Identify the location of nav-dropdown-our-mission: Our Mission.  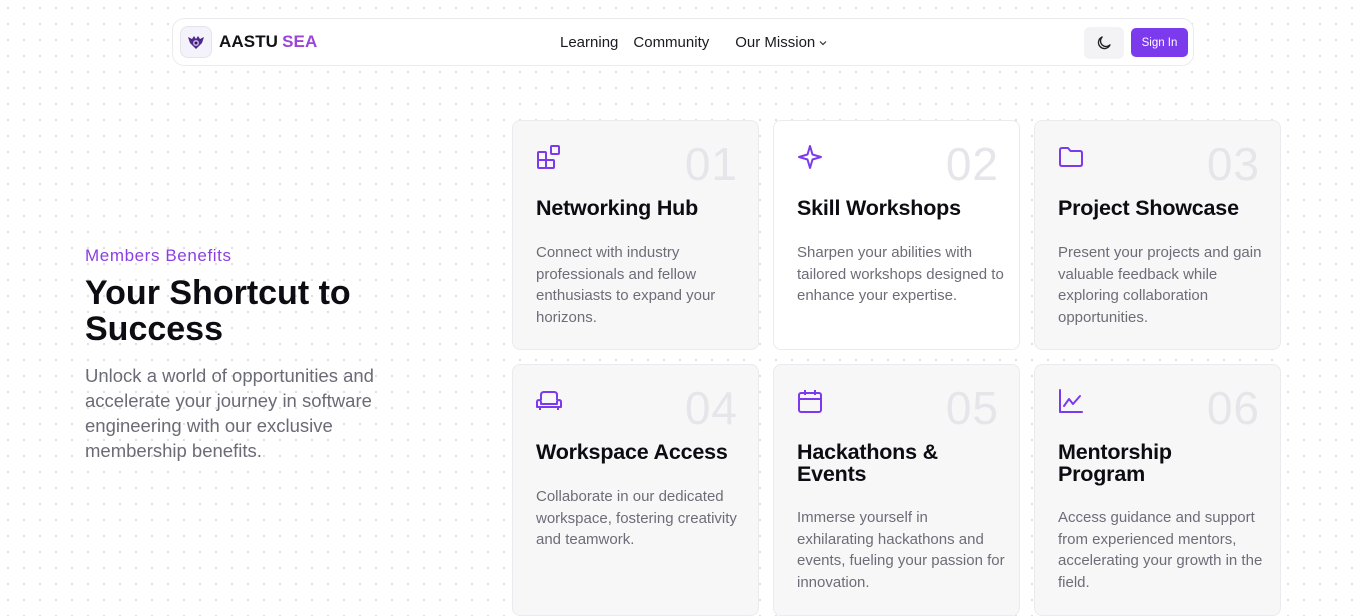
(781, 42).